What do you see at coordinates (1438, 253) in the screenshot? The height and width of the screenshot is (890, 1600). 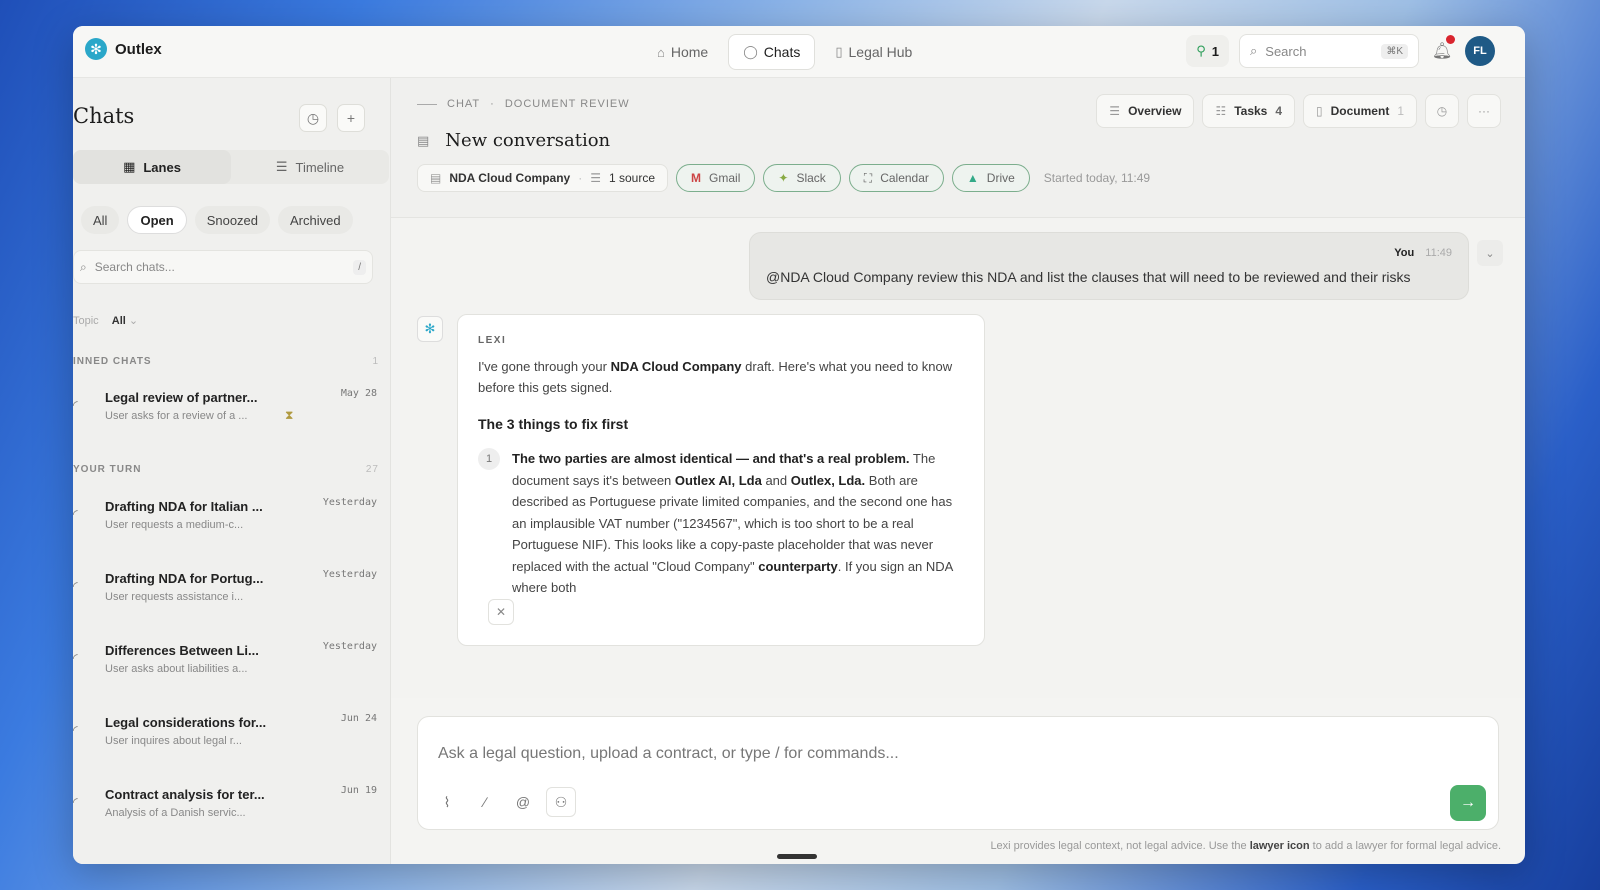 I see `user-message-time: 11:49` at bounding box center [1438, 253].